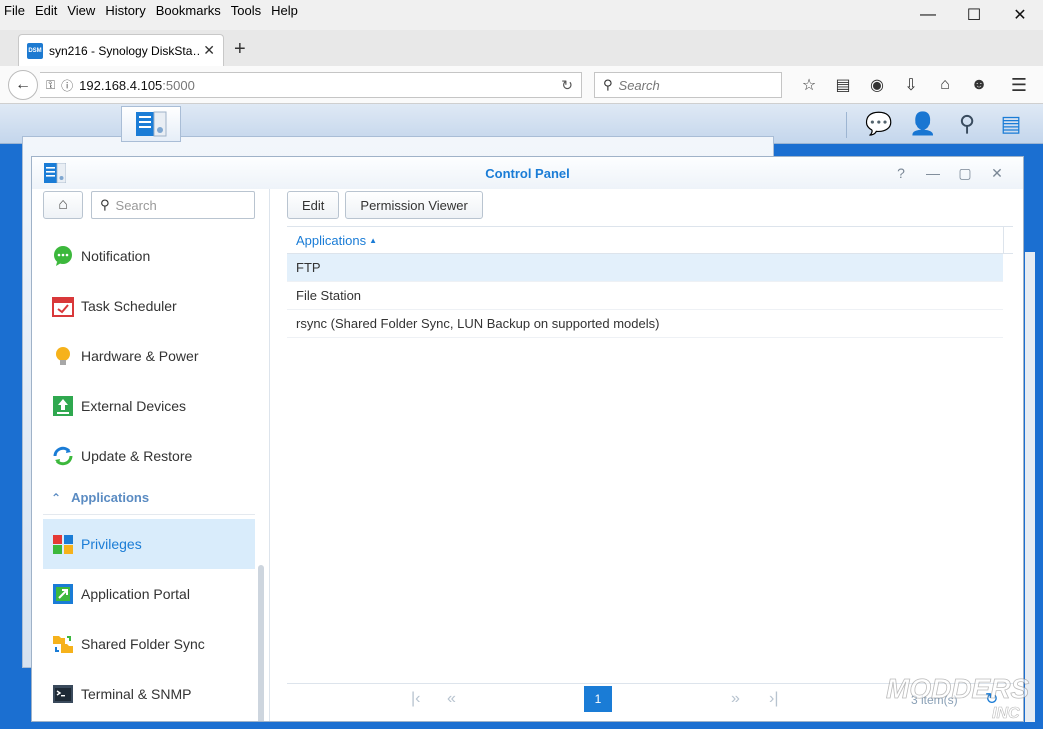 This screenshot has height=729, width=1043. What do you see at coordinates (311, 85) in the screenshot?
I see `url-bar: ⚿ ⓘ 192.168.4.105:5000 ↻` at bounding box center [311, 85].